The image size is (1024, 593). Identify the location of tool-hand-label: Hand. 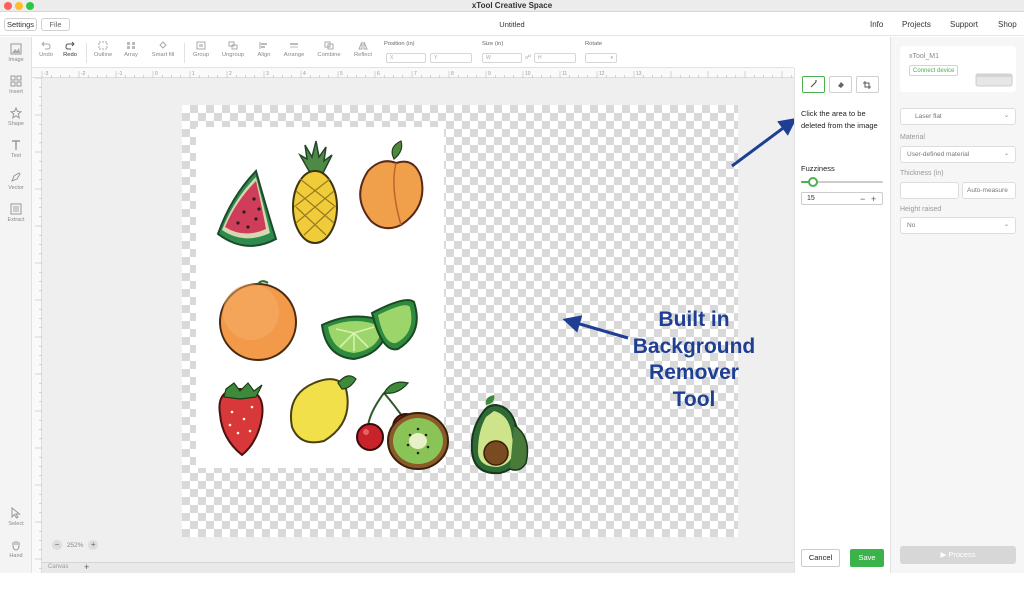
(16, 556).